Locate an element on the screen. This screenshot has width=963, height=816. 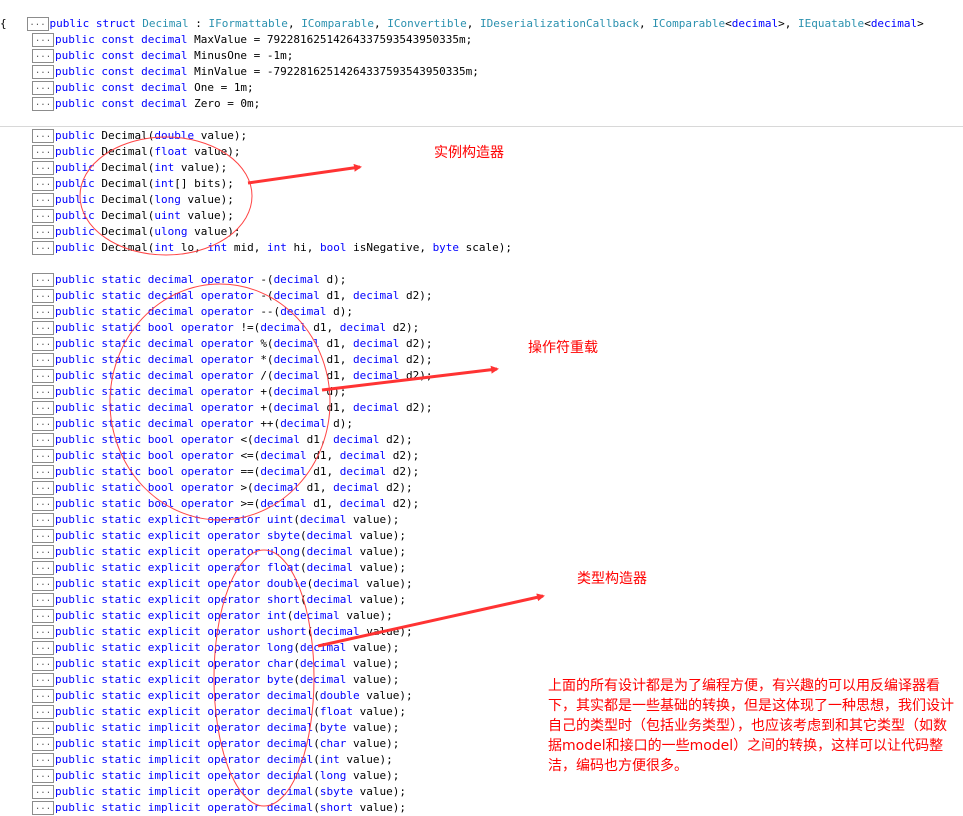
code-token: >=( is located at coordinates (250, 503).